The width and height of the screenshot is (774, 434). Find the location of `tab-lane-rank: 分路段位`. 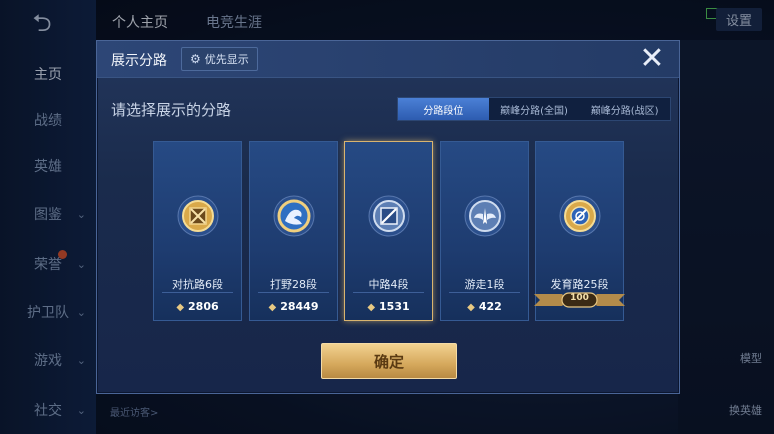

tab-lane-rank: 分路段位 is located at coordinates (443, 109).